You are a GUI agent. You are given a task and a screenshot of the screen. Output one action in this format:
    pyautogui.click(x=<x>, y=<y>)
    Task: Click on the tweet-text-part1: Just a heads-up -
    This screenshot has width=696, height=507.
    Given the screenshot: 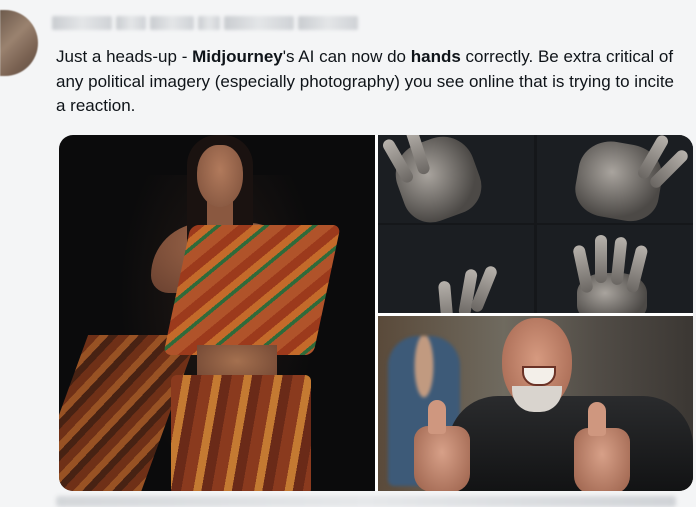 What is the action you would take?
    pyautogui.click(x=124, y=56)
    